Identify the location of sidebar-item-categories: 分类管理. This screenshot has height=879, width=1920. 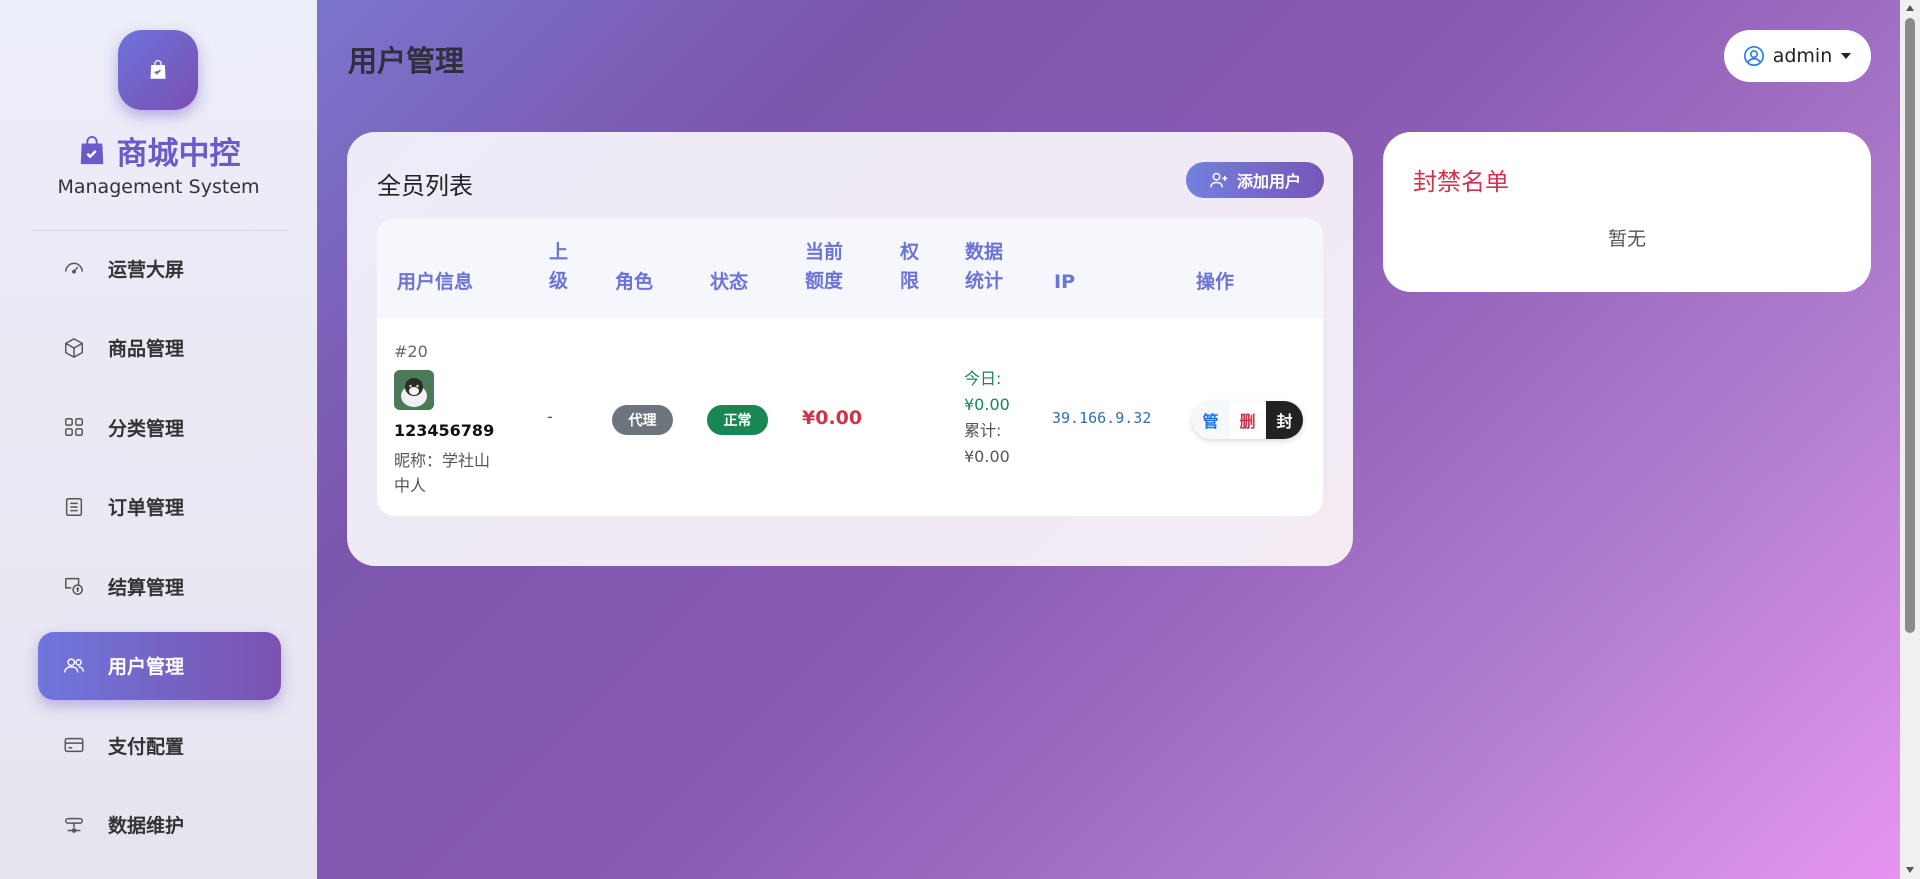
(159, 427).